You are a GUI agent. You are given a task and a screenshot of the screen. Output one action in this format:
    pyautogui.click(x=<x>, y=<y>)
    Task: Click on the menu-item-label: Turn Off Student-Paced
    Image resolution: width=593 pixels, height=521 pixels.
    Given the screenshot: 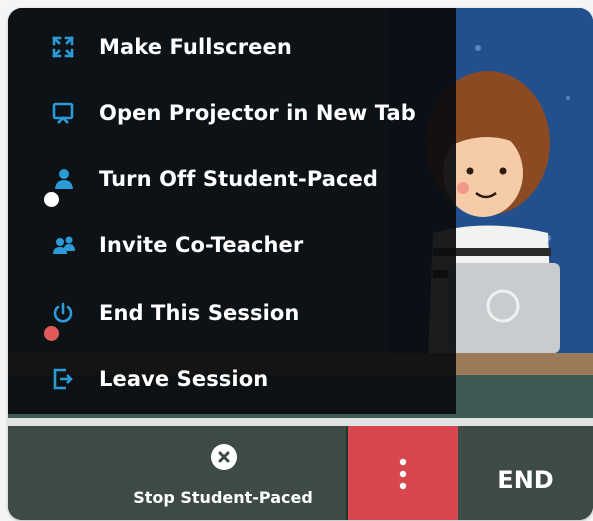 What is the action you would take?
    pyautogui.click(x=239, y=179)
    